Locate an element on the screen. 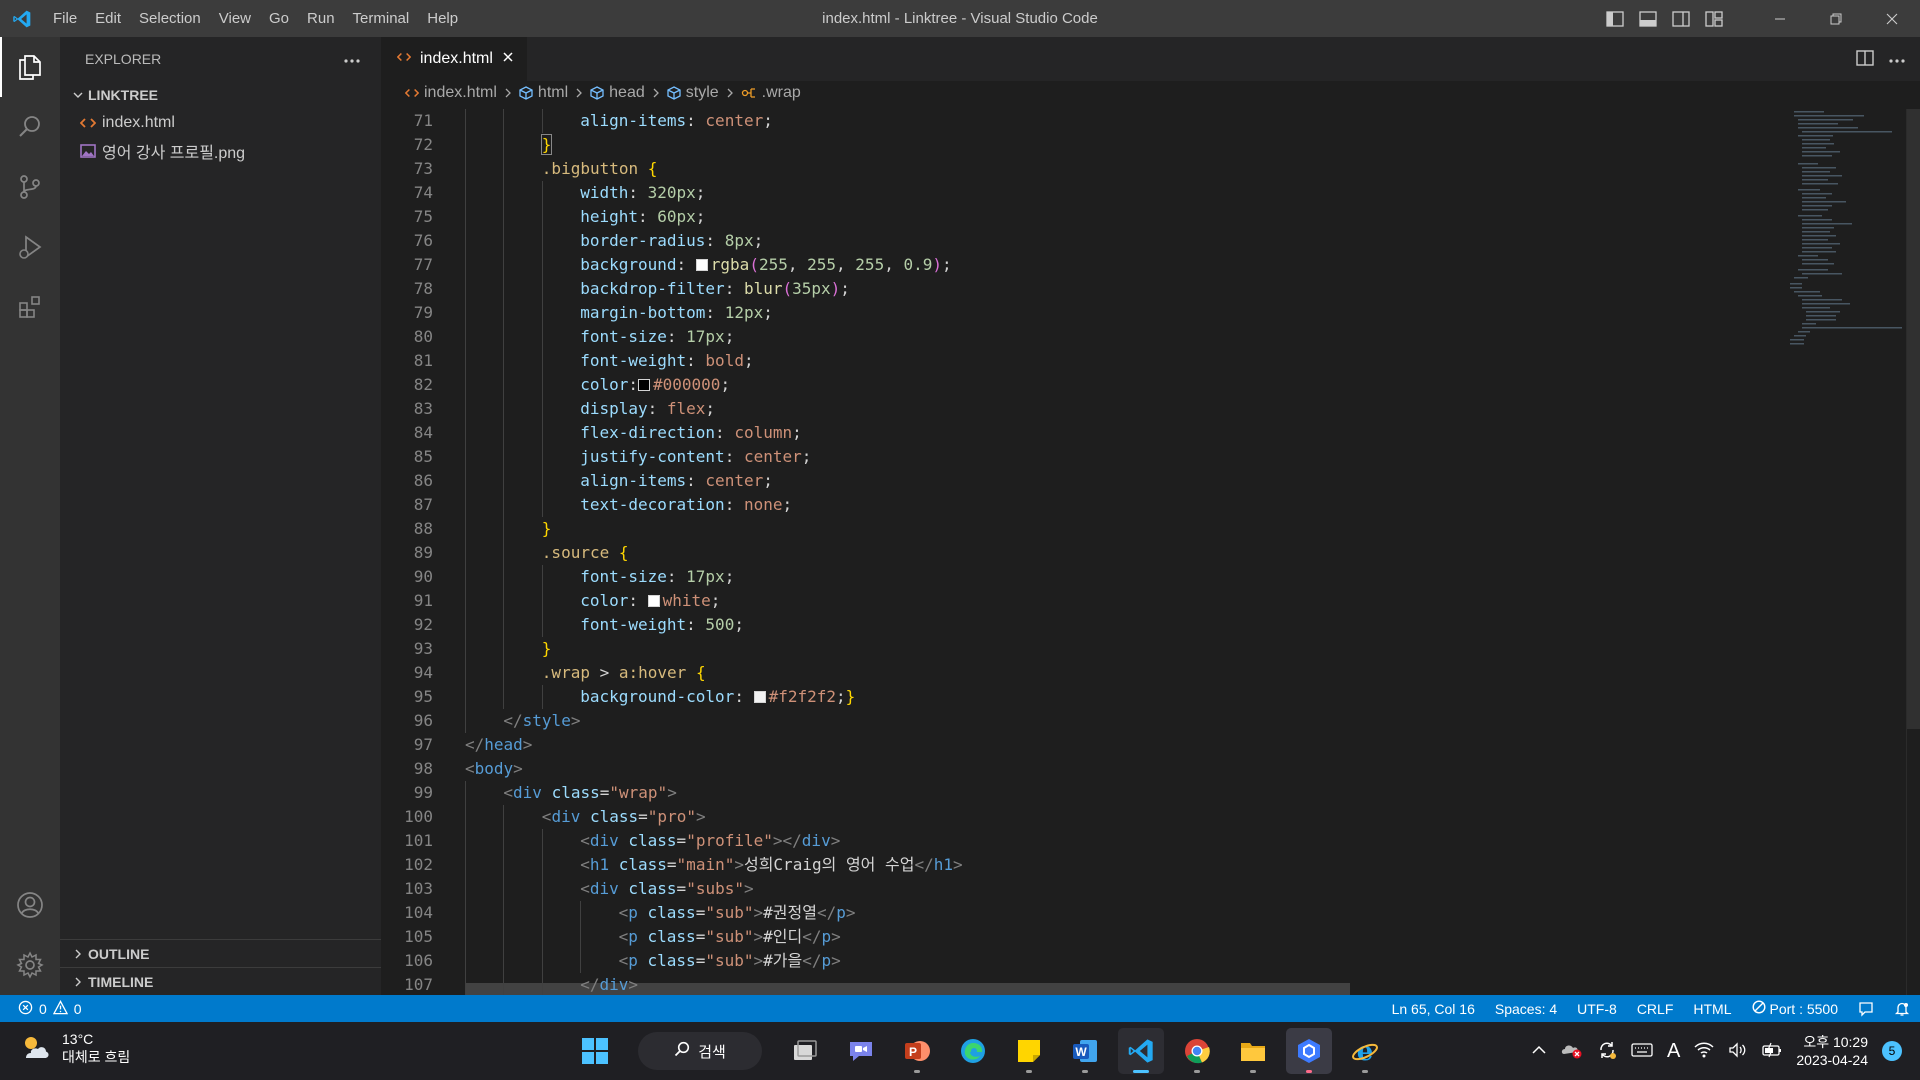  close-window-icon is located at coordinates (1892, 18).